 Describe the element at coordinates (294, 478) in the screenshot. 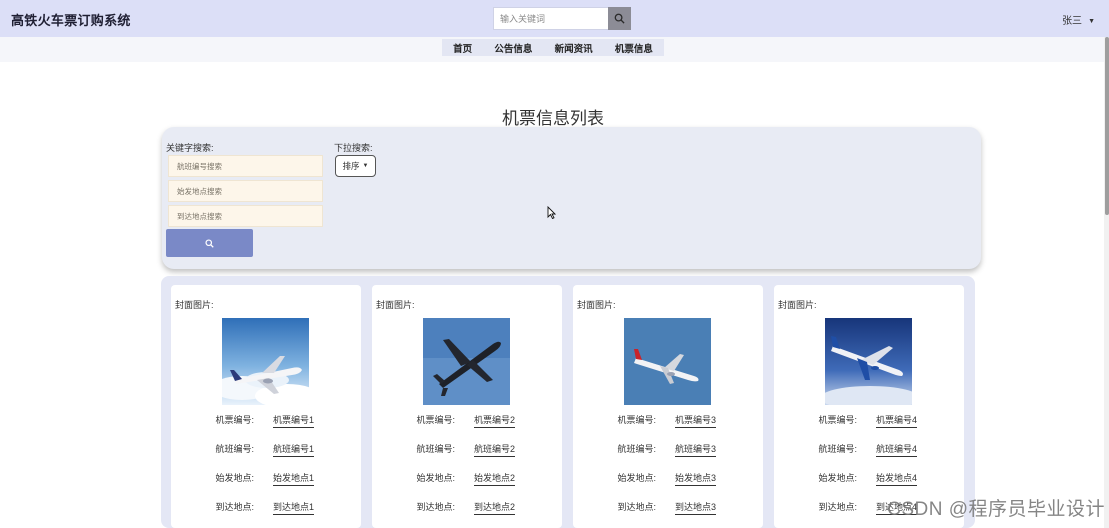

I see `origin-value: 始发地点1` at that location.